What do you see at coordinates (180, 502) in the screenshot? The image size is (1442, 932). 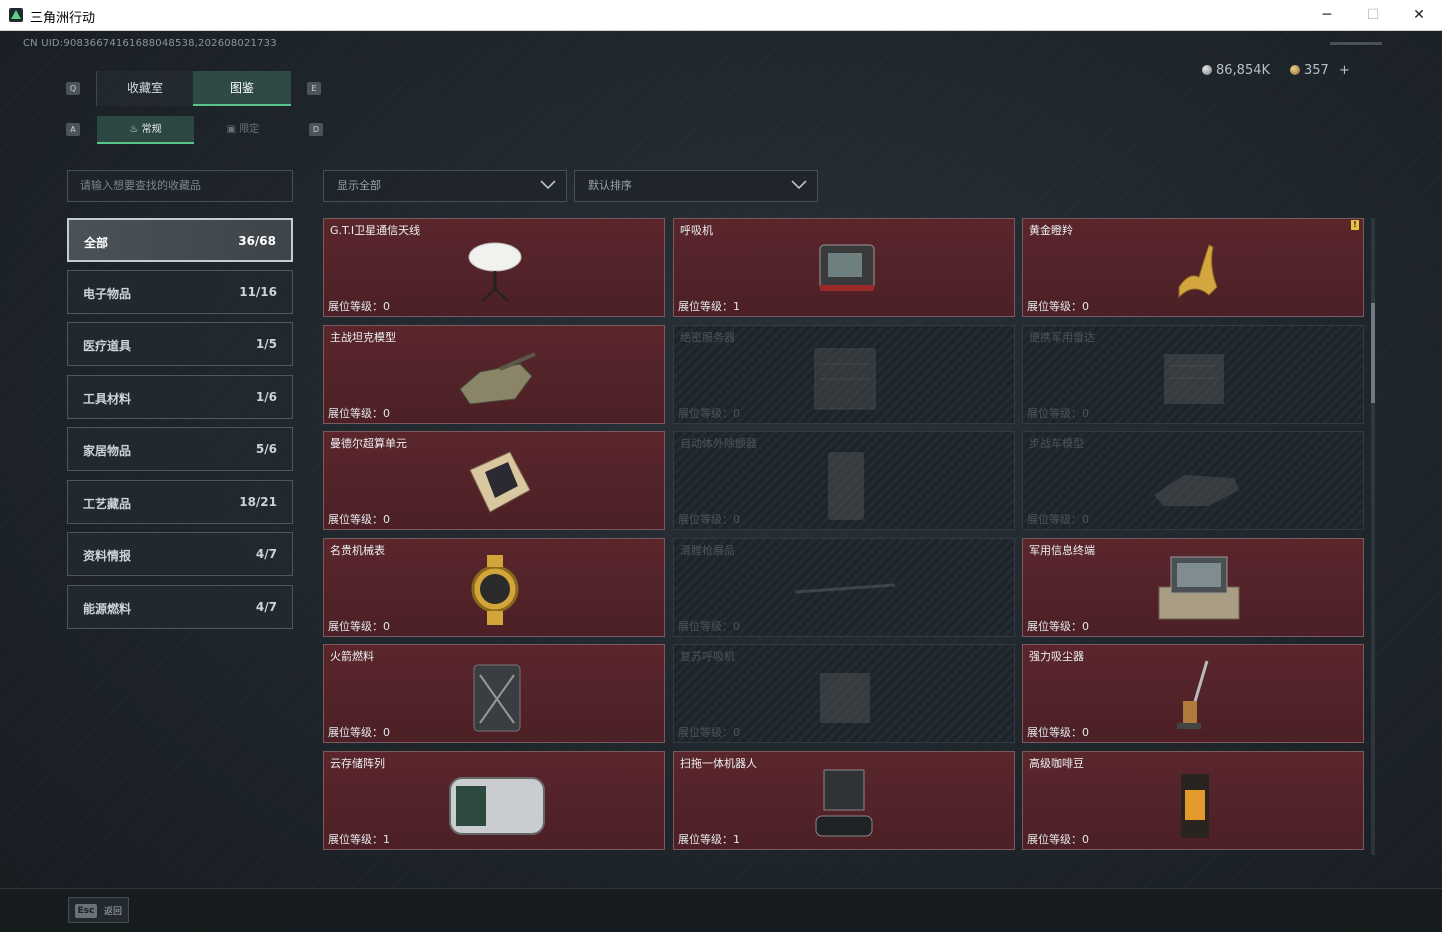 I see `category-item: 工艺藏品 18/21` at bounding box center [180, 502].